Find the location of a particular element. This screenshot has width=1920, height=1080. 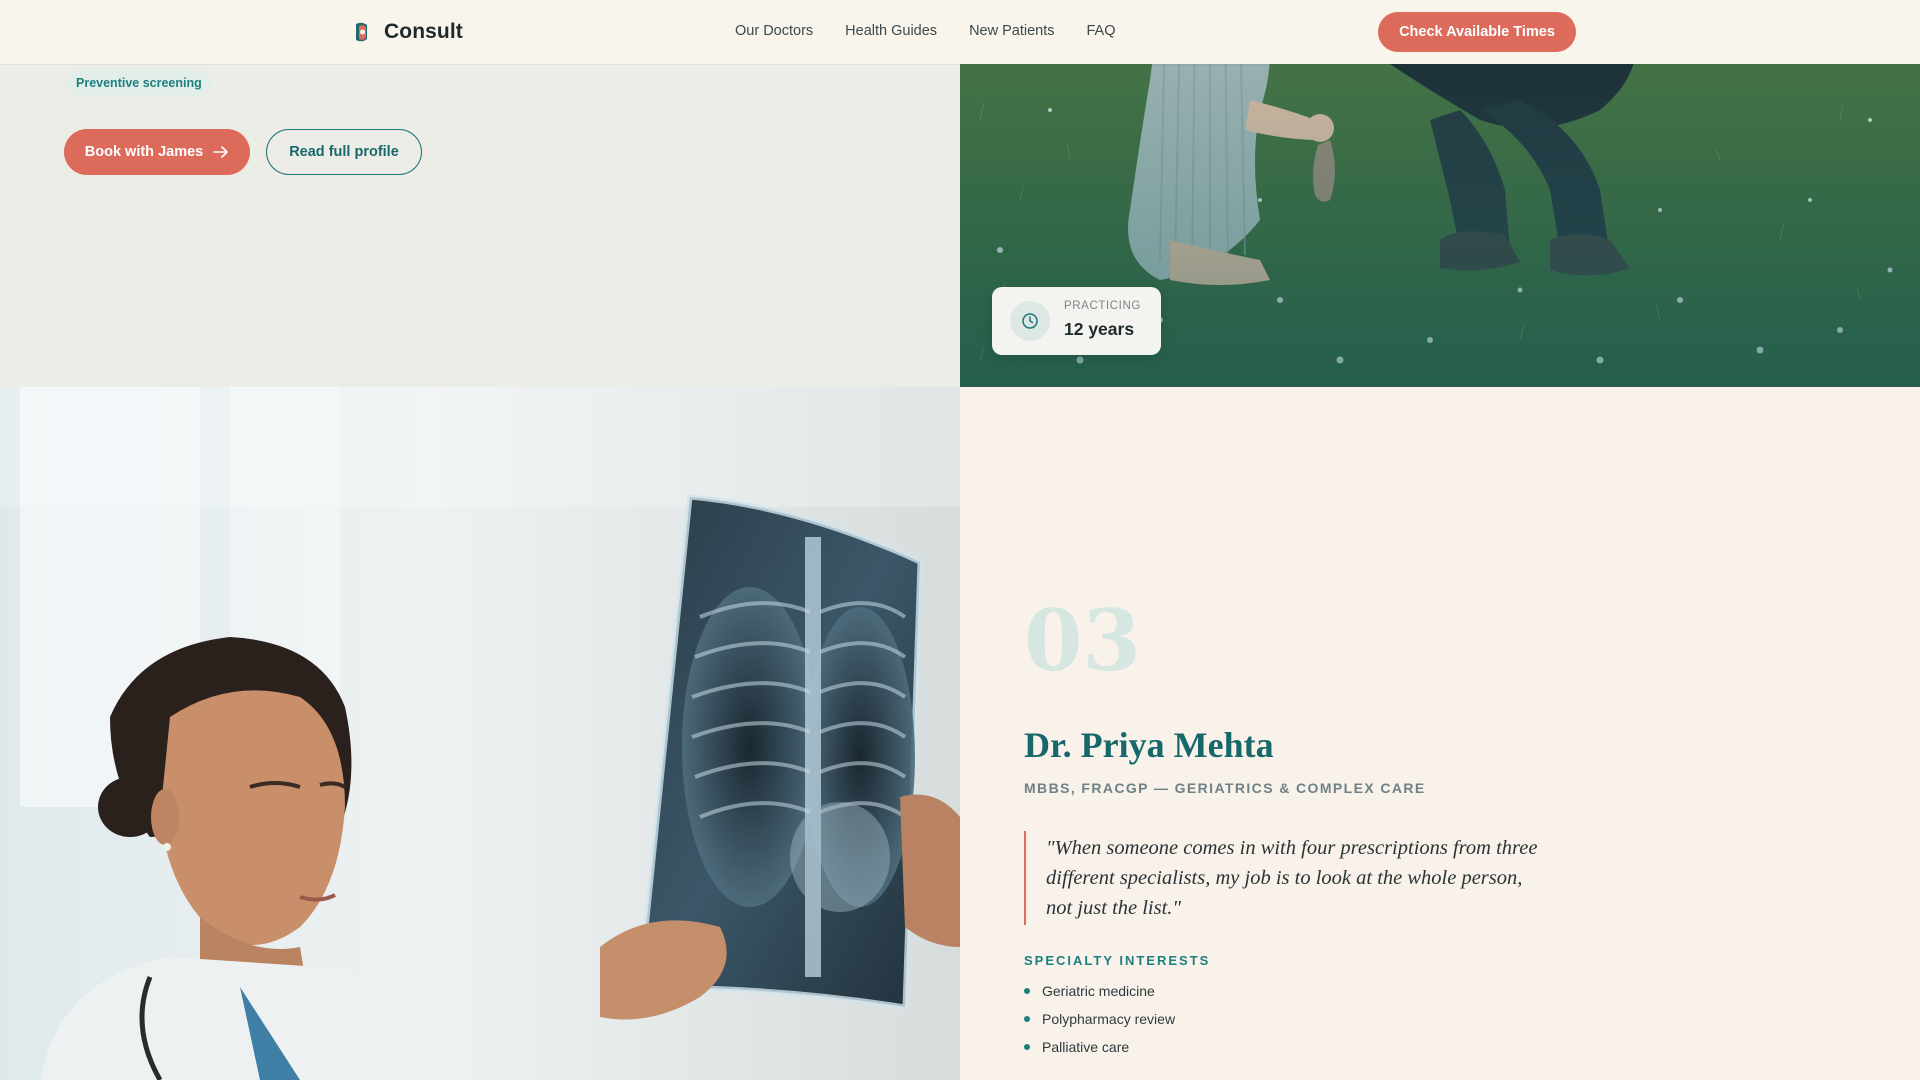

brand-name: Consult is located at coordinates (423, 31).